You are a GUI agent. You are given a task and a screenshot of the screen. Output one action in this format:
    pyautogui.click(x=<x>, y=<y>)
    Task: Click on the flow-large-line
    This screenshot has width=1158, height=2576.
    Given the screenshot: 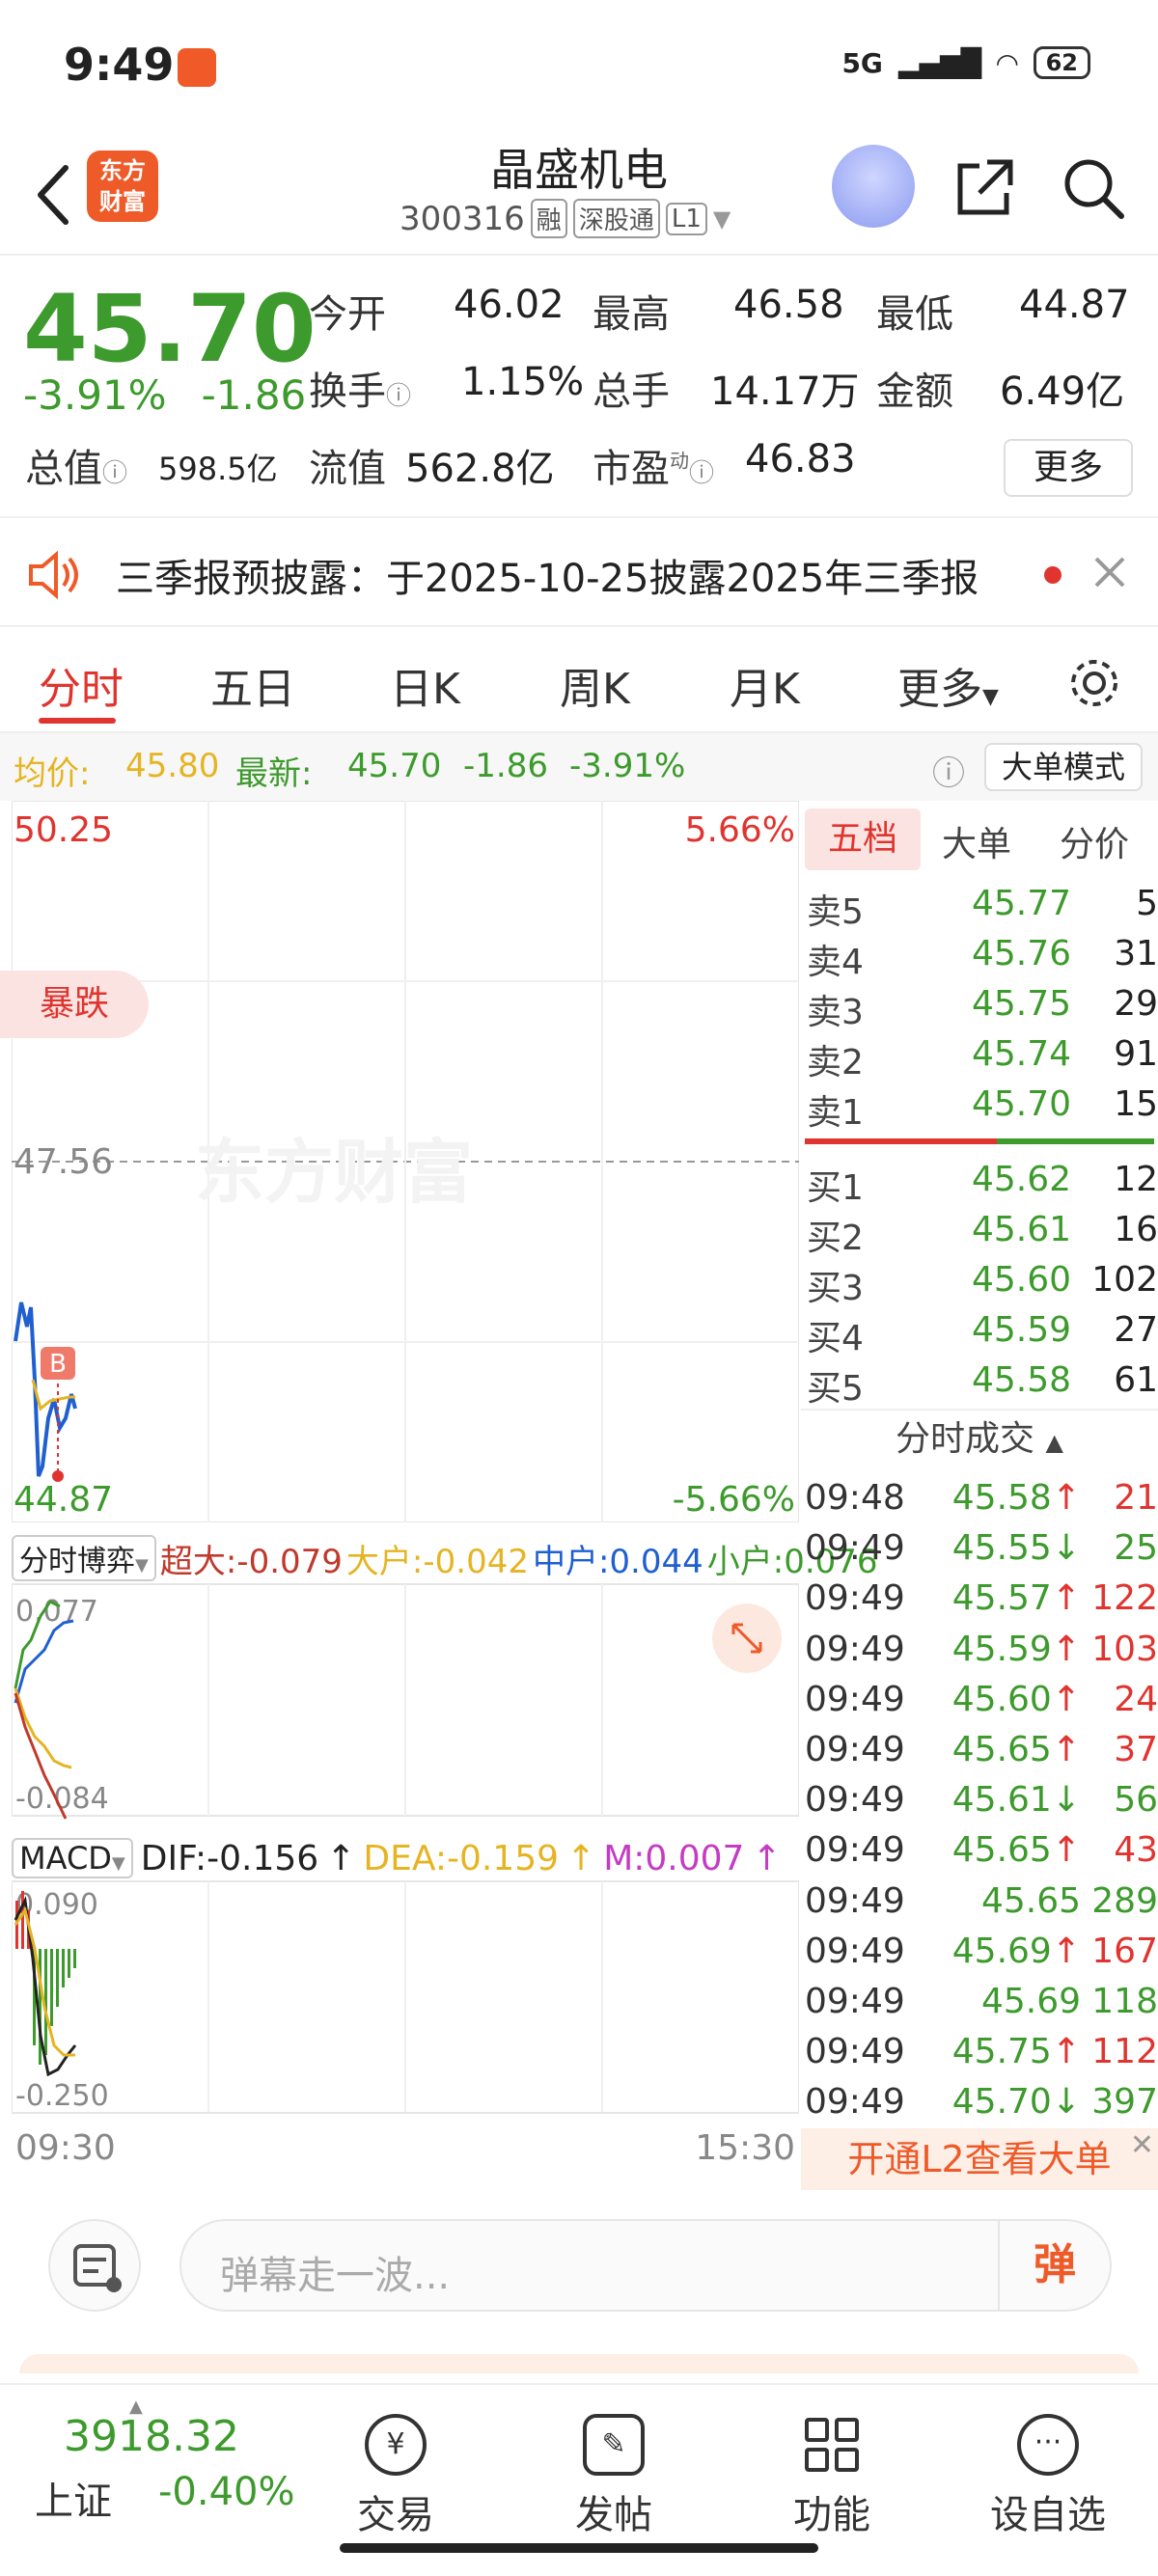 What is the action you would take?
    pyautogui.click(x=43, y=1728)
    